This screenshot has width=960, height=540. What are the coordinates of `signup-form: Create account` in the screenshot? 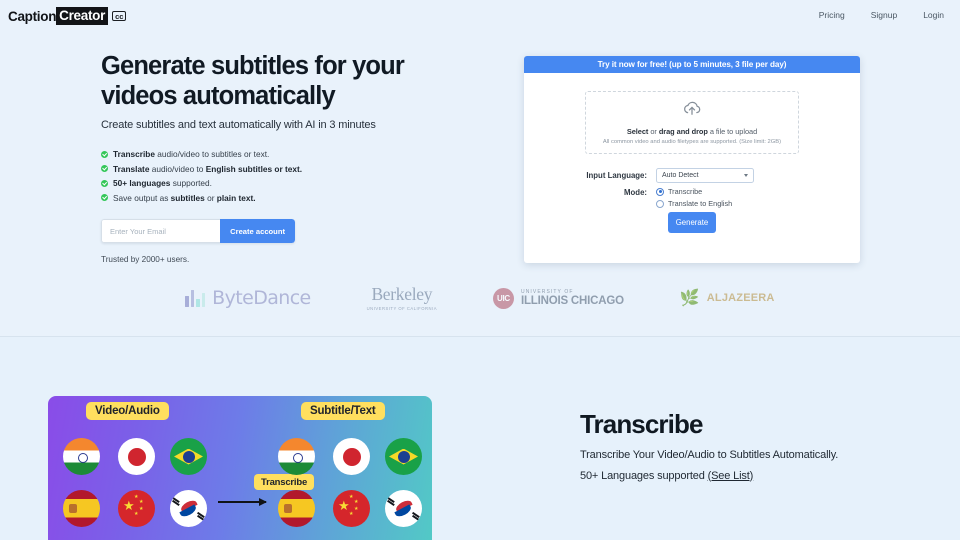 It's located at (198, 231).